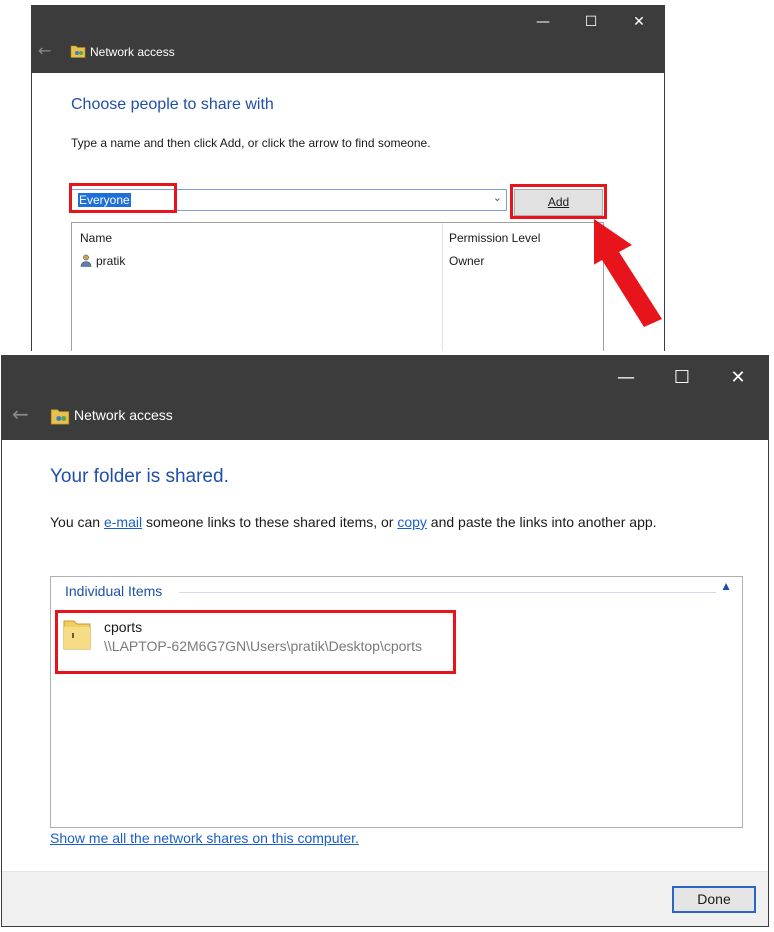 The height and width of the screenshot is (932, 774). Describe the element at coordinates (86, 260) in the screenshot. I see `user-icon` at that location.